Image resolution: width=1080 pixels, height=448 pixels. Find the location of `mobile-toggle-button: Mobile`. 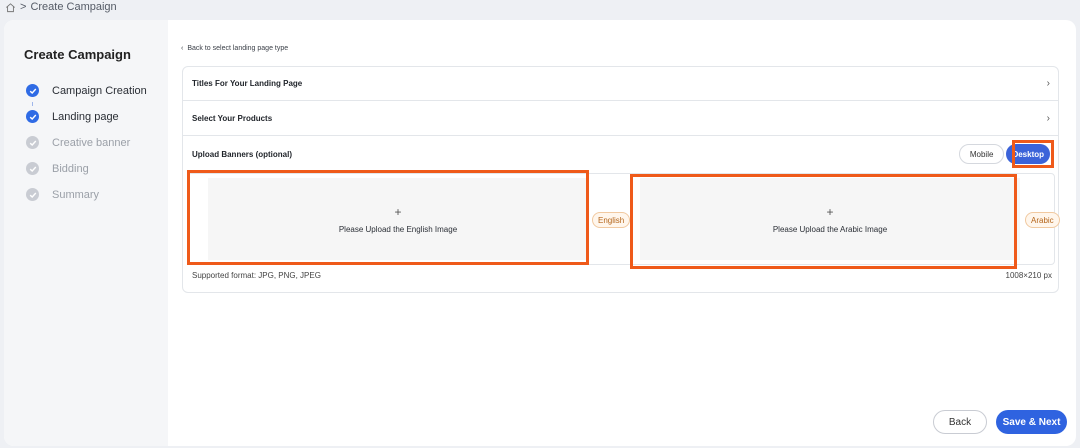

mobile-toggle-button: Mobile is located at coordinates (981, 154).